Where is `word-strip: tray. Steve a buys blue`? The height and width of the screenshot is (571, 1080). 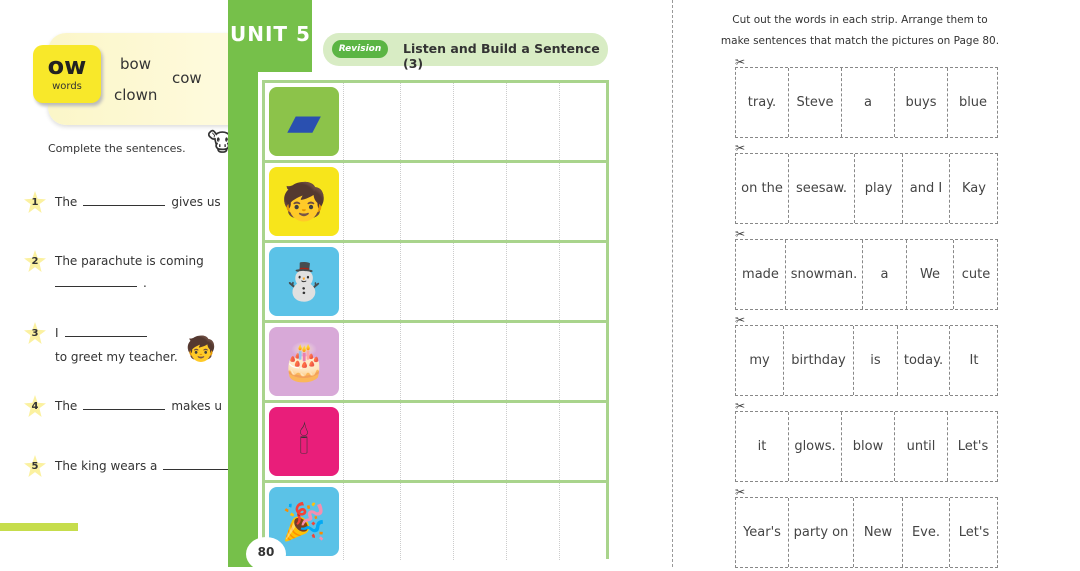
word-strip: tray. Steve a buys blue is located at coordinates (866, 102).